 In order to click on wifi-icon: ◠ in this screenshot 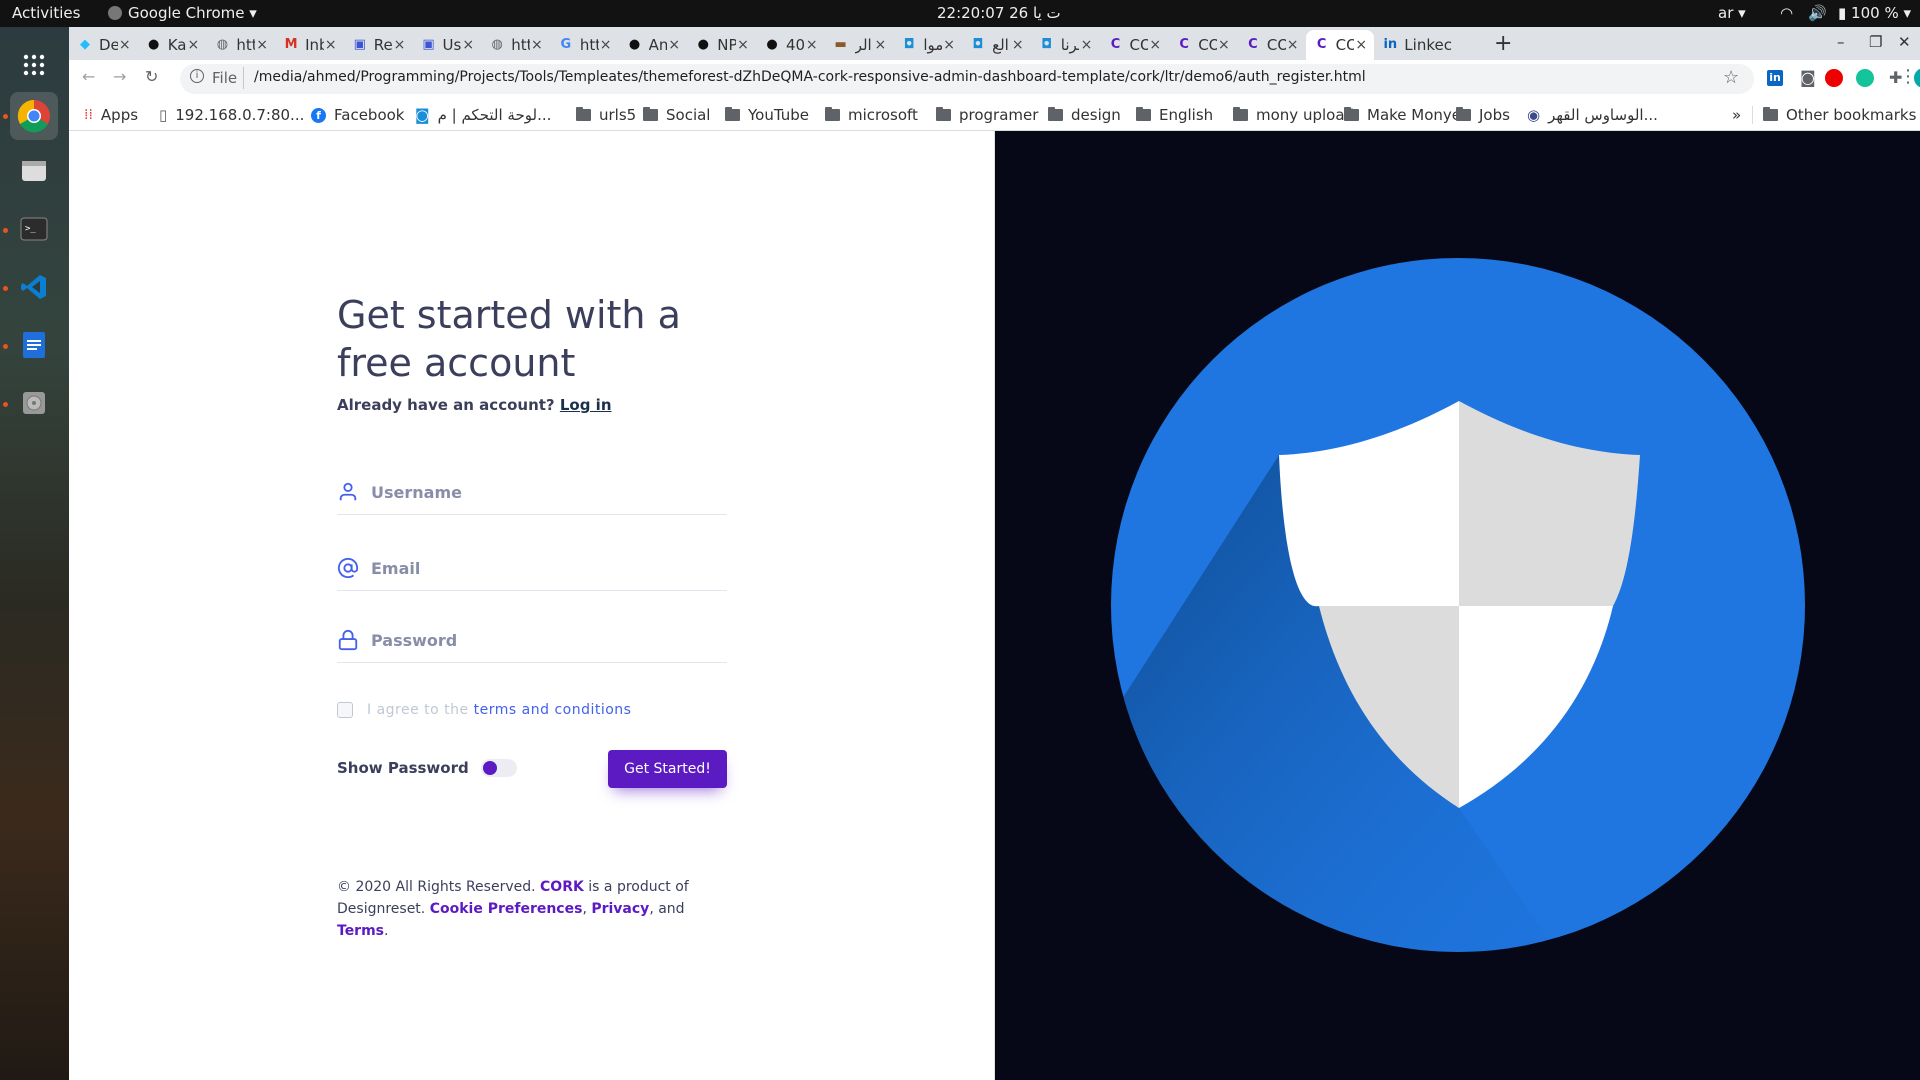, I will do `click(1786, 13)`.